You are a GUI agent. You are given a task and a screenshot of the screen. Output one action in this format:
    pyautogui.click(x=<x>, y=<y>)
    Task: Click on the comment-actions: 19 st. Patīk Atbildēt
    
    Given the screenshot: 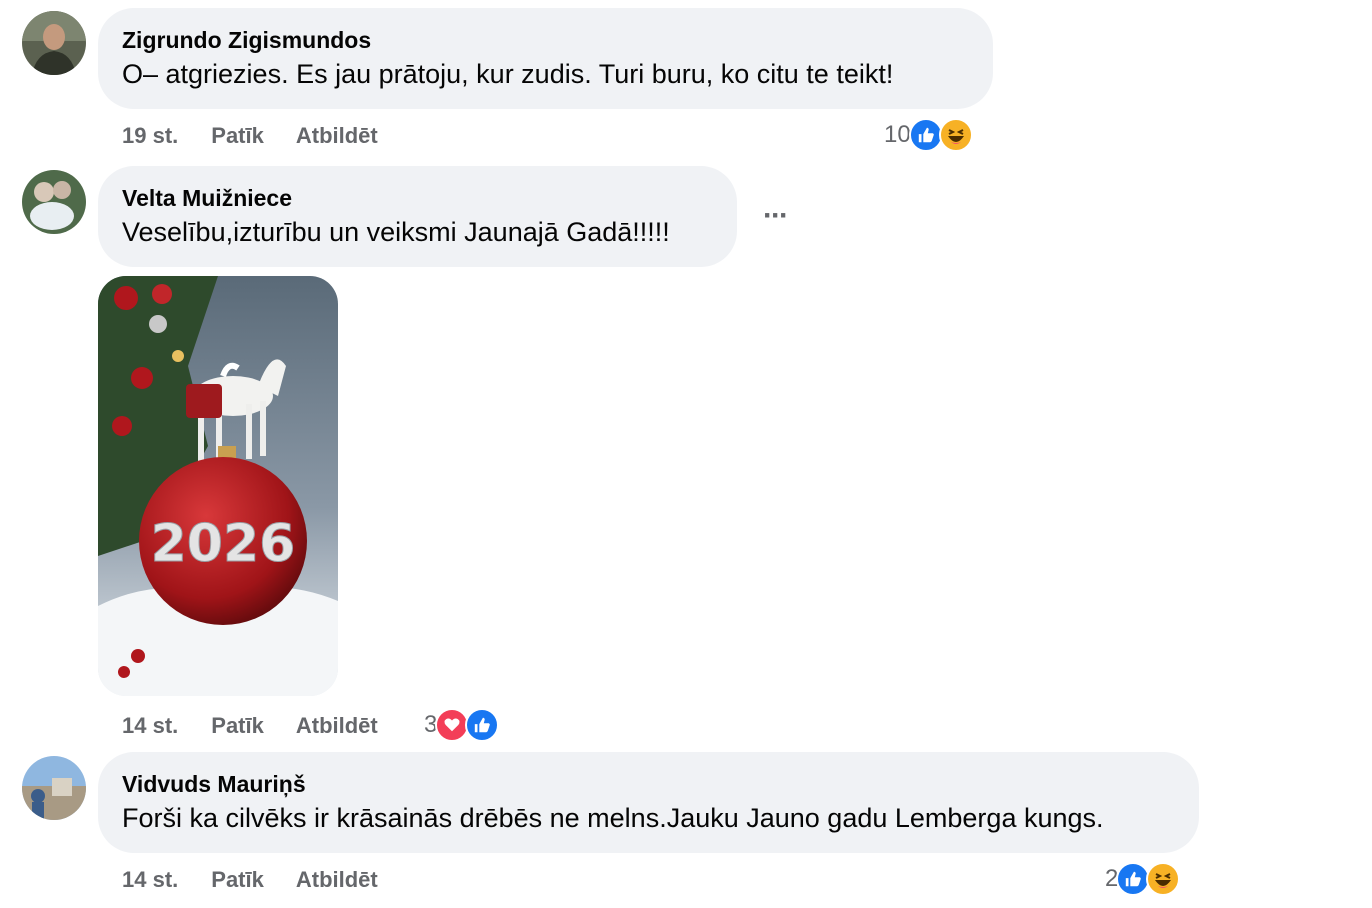 What is the action you would take?
    pyautogui.click(x=250, y=136)
    